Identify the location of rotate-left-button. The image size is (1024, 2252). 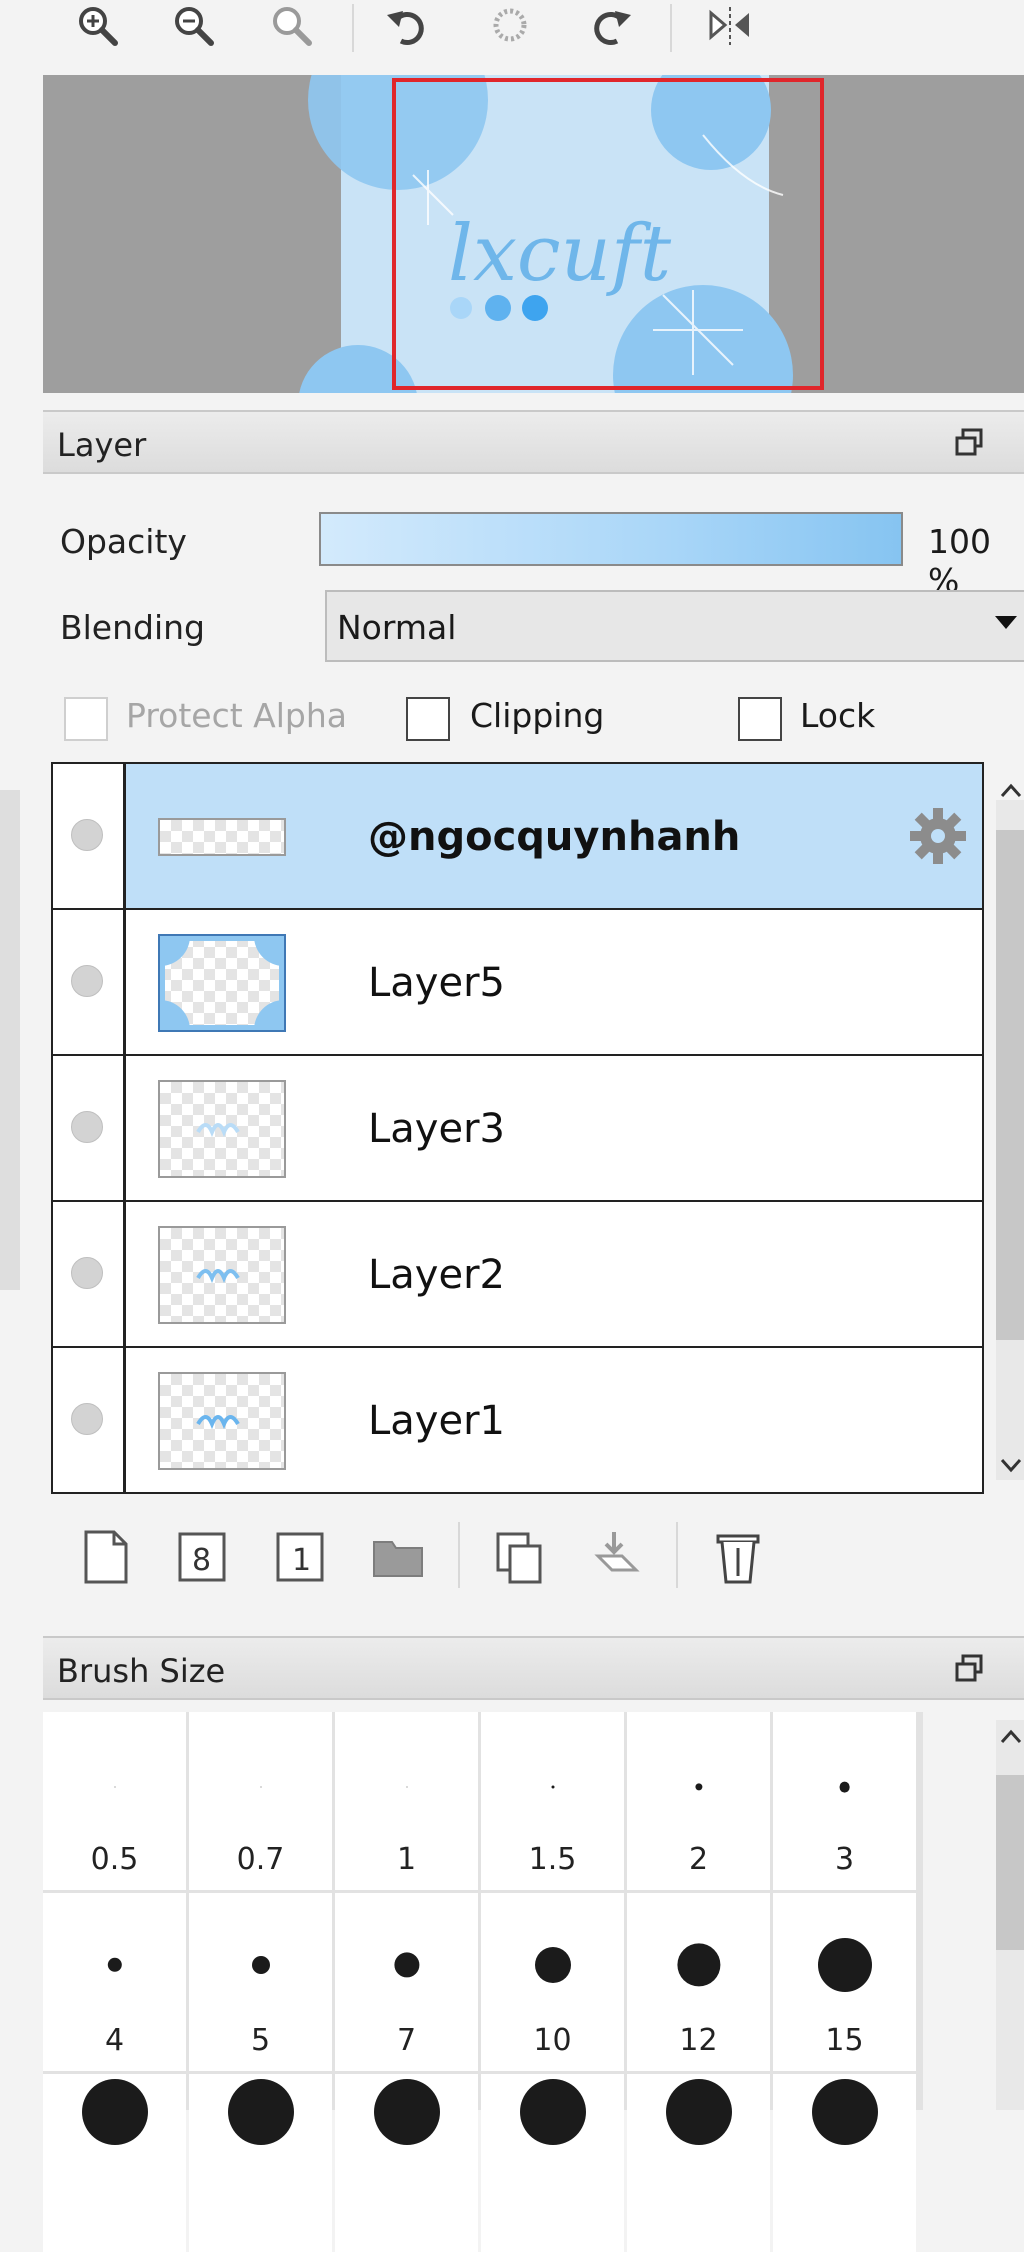
(408, 28).